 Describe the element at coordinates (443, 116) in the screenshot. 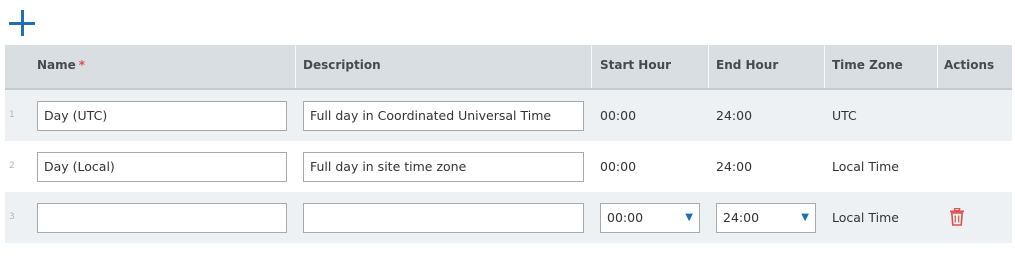

I see `description-input: Full day in Coordinated Universal Time` at that location.